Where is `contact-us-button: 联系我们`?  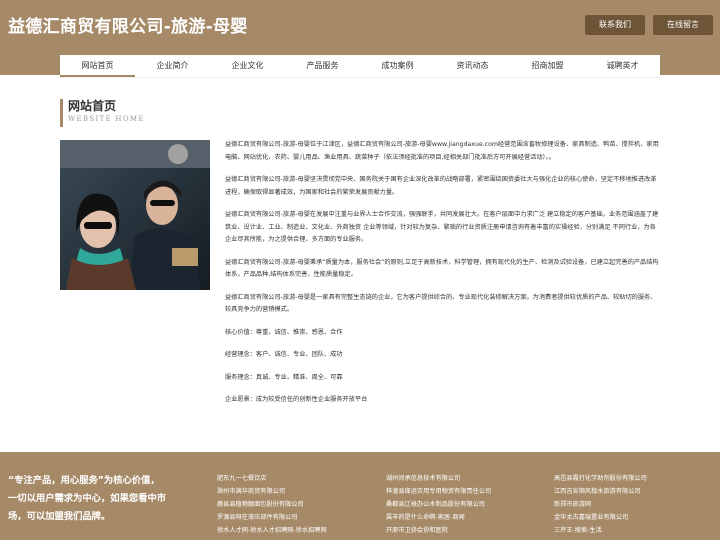 contact-us-button: 联系我们 is located at coordinates (615, 25).